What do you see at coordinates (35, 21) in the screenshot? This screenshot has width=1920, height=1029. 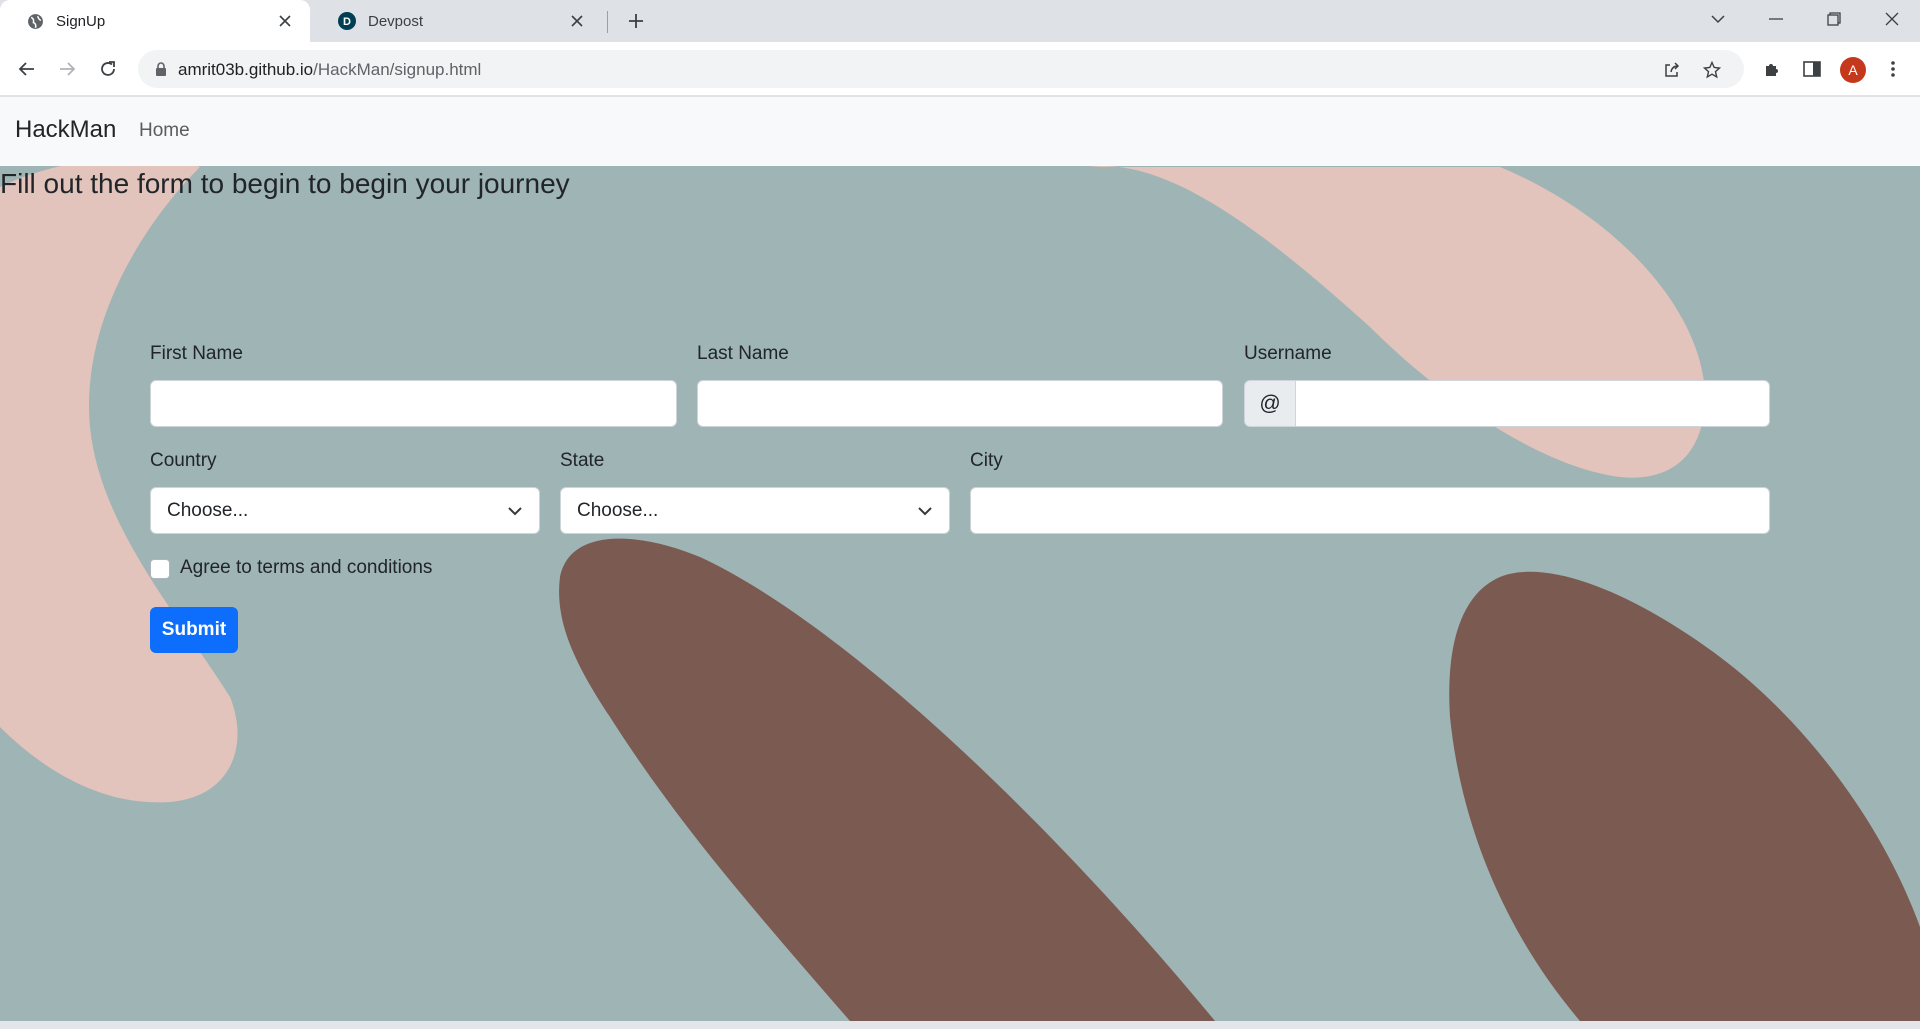 I see `globe-icon` at bounding box center [35, 21].